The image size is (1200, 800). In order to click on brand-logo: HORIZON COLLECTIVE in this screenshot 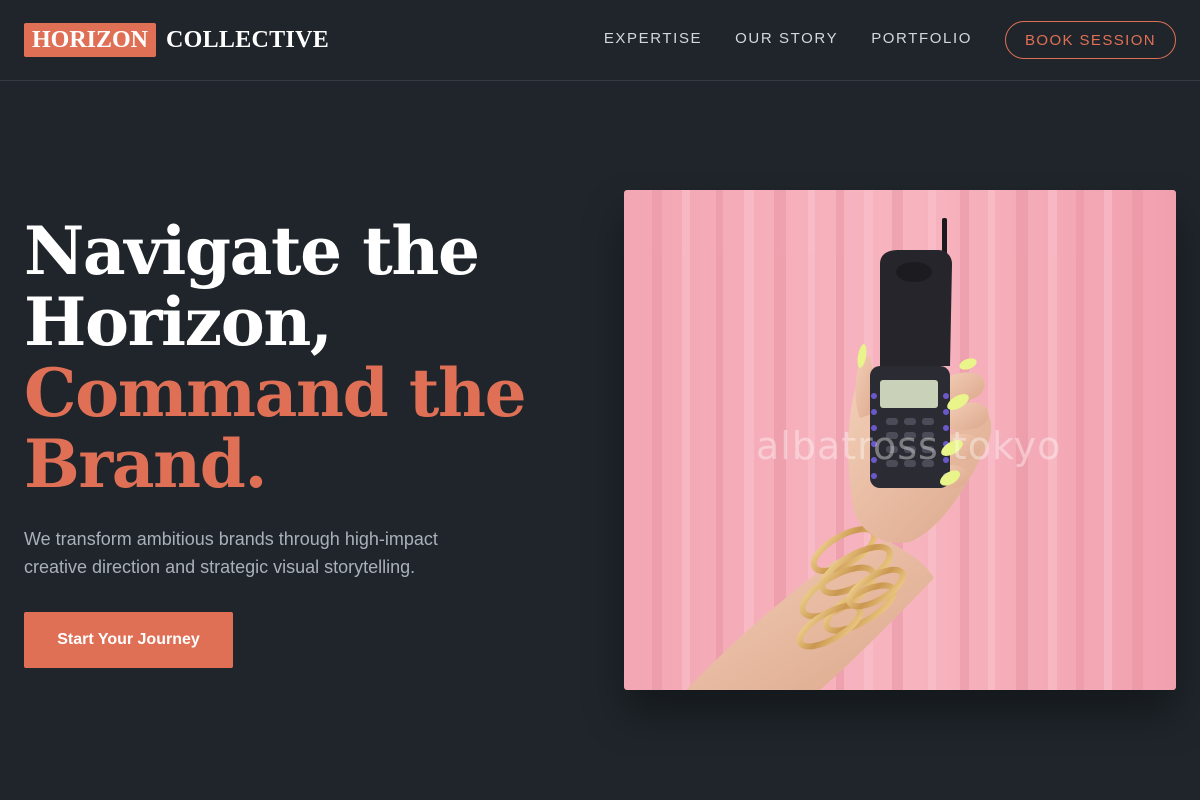, I will do `click(176, 40)`.